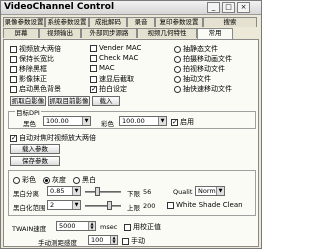 The image size is (320, 249). Describe the element at coordinates (179, 22) in the screenshot. I see `tab-copy-settings: 复印参数设置` at that location.